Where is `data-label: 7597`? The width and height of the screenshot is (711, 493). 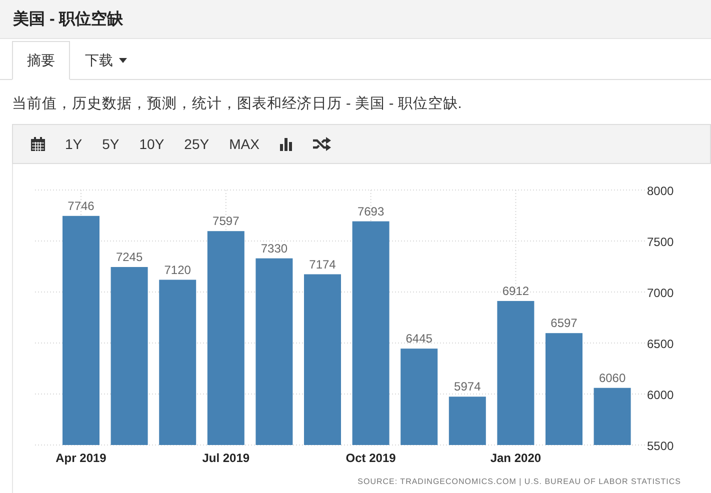
data-label: 7597 is located at coordinates (226, 221).